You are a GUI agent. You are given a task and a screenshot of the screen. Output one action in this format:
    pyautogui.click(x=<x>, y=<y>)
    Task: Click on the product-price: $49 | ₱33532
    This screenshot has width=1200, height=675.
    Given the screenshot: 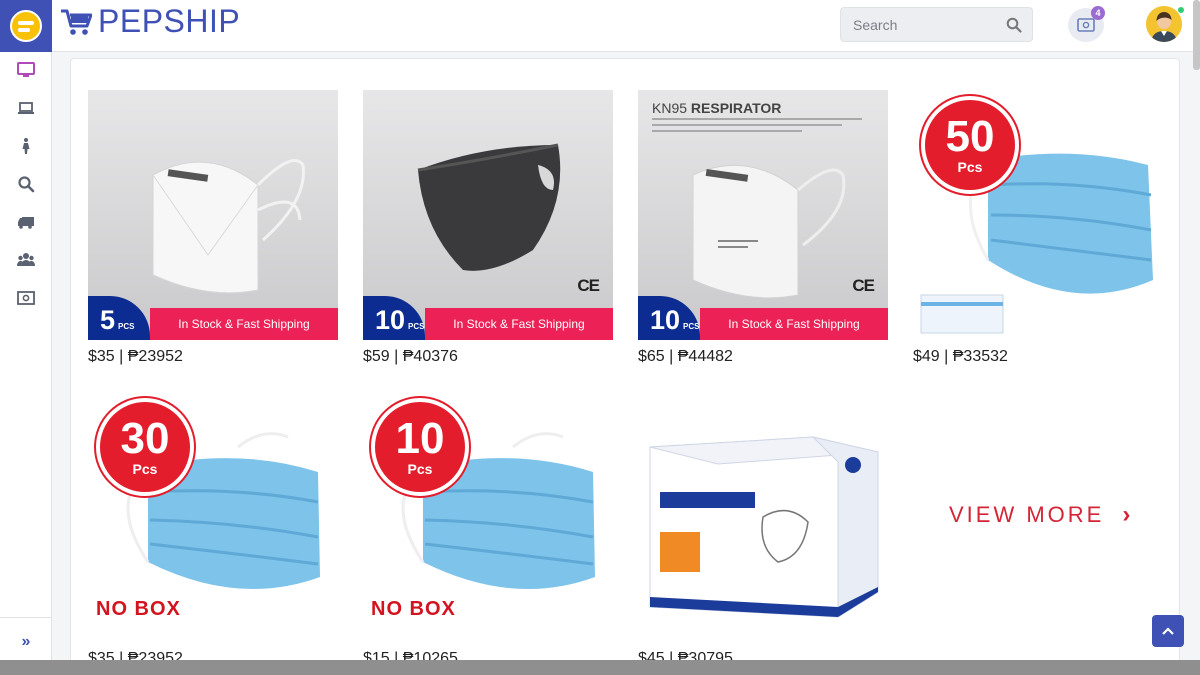 What is the action you would take?
    pyautogui.click(x=960, y=356)
    